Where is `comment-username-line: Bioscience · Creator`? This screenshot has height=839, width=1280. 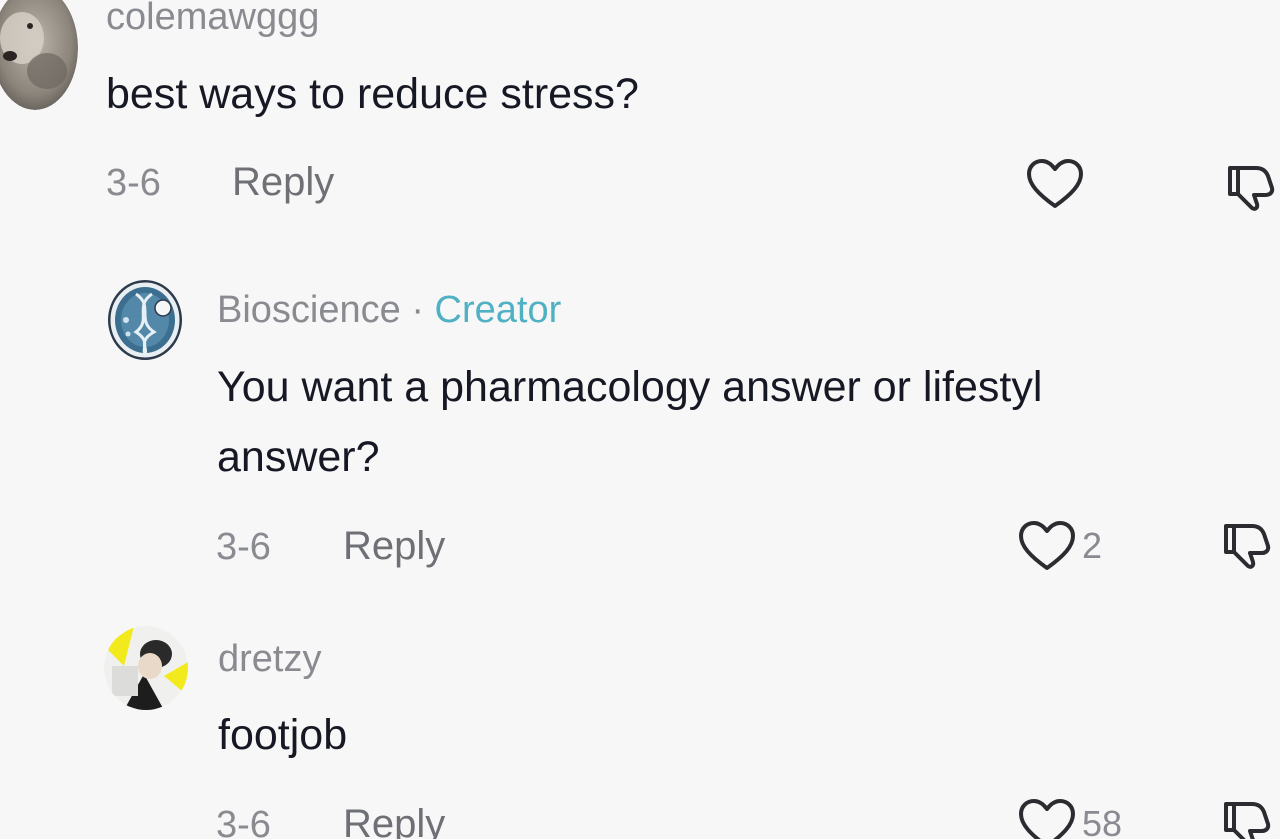
comment-username-line: Bioscience · Creator is located at coordinates (389, 310).